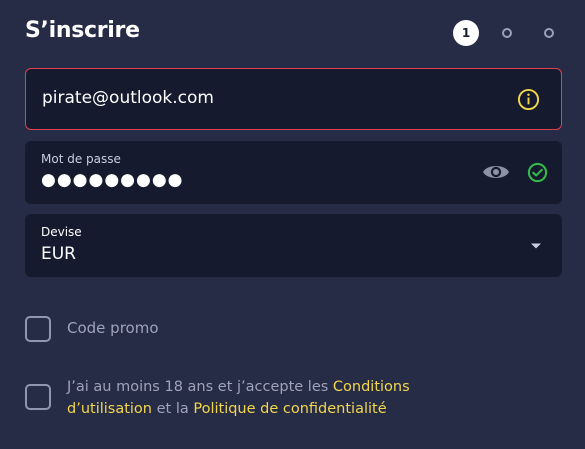  What do you see at coordinates (61, 232) in the screenshot?
I see `currency-label: Devise` at bounding box center [61, 232].